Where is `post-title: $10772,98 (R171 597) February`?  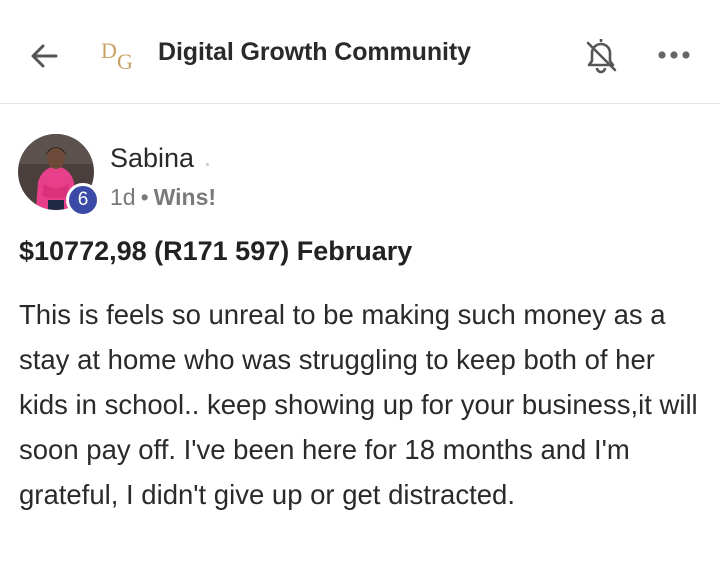 post-title: $10772,98 (R171 597) February is located at coordinates (216, 251).